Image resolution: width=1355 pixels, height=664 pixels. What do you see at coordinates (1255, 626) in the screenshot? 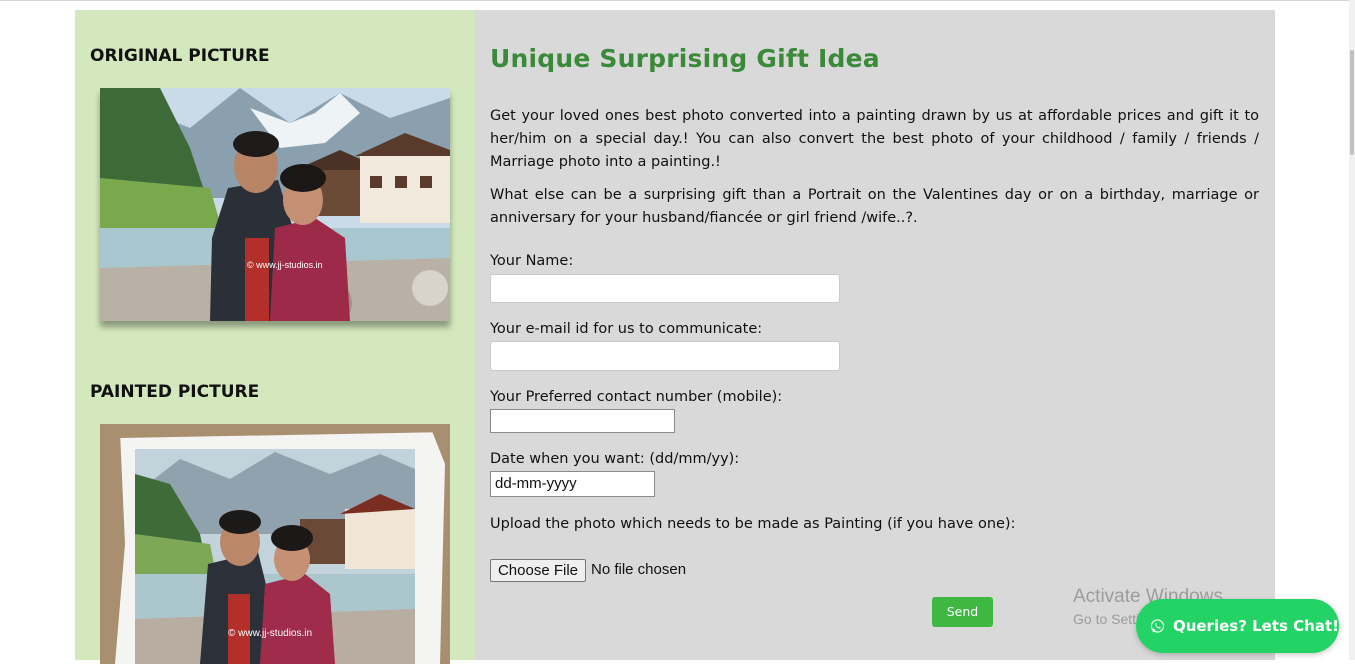
I see `chat-label: Queries? Lets Chat!` at bounding box center [1255, 626].